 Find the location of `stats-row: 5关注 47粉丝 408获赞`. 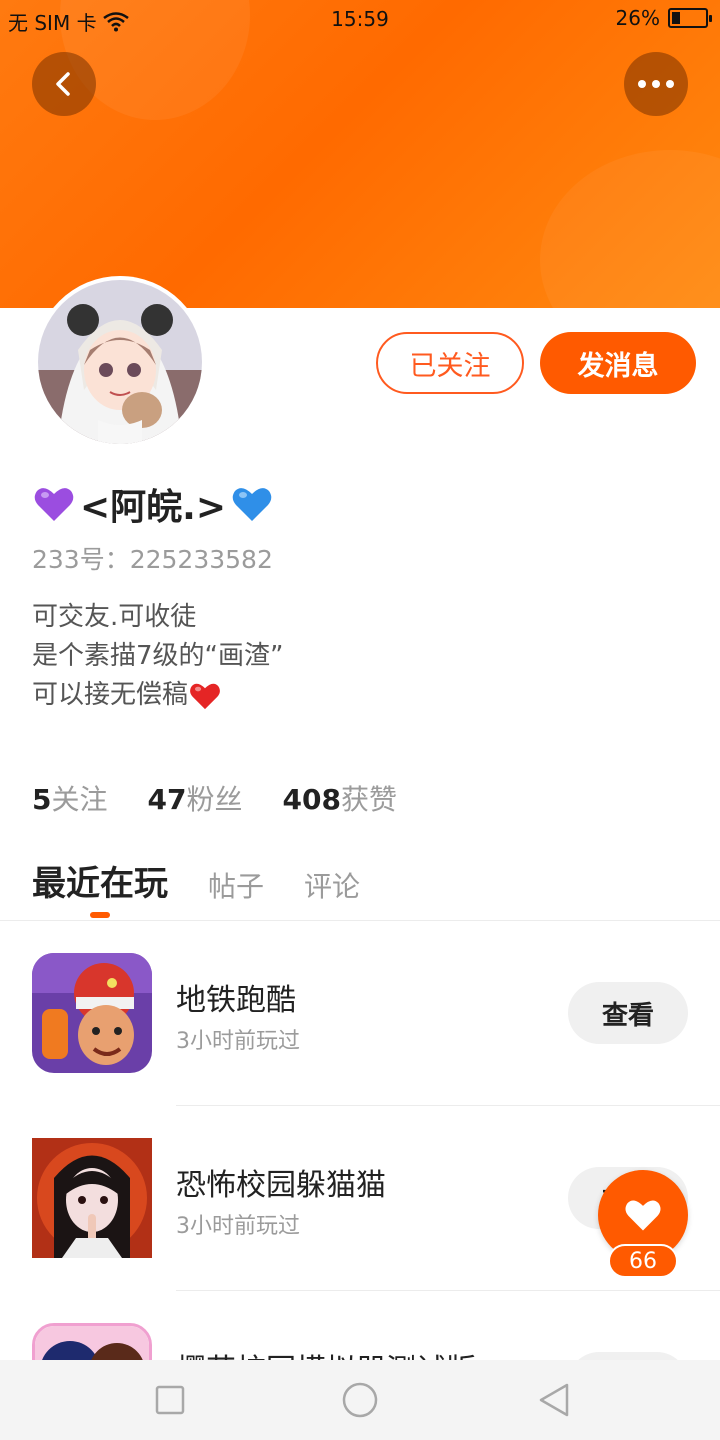

stats-row: 5关注 47粉丝 408获赞 is located at coordinates (214, 798).